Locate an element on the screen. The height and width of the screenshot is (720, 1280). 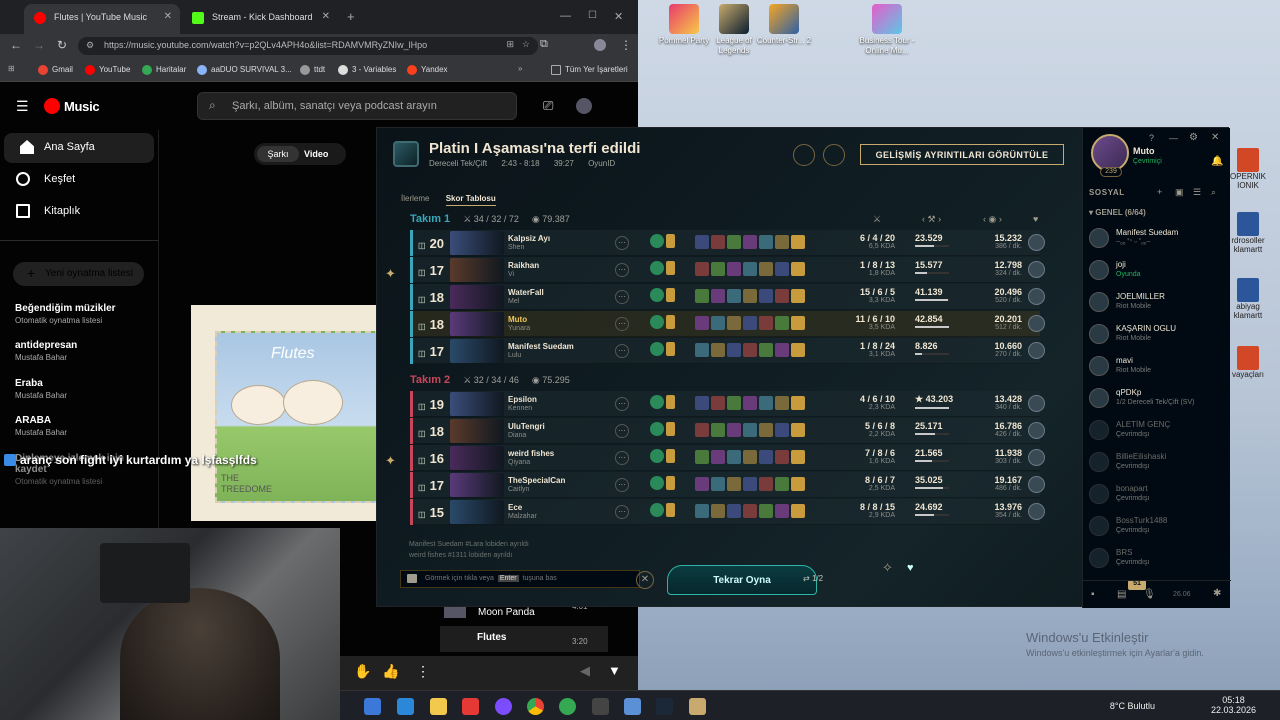
edge-icon is located at coordinates (405, 706).